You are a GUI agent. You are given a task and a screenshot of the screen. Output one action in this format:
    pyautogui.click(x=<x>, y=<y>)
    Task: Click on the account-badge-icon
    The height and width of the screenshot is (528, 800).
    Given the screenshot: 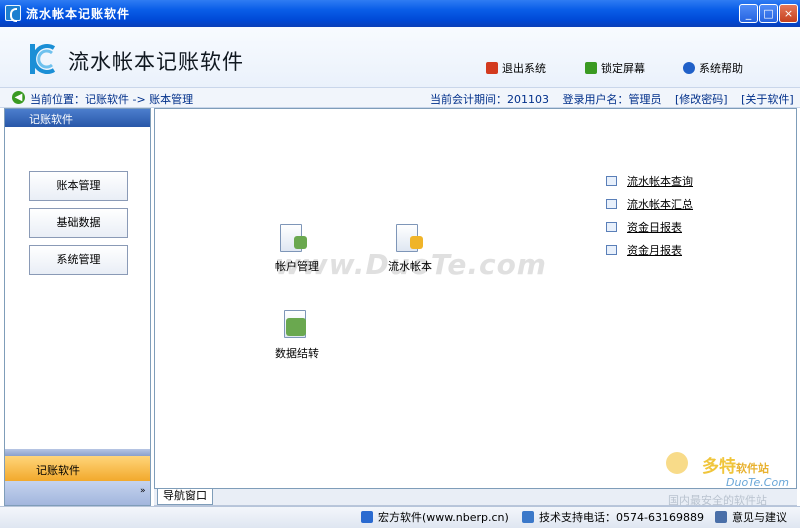 What is the action you would take?
    pyautogui.click(x=300, y=242)
    